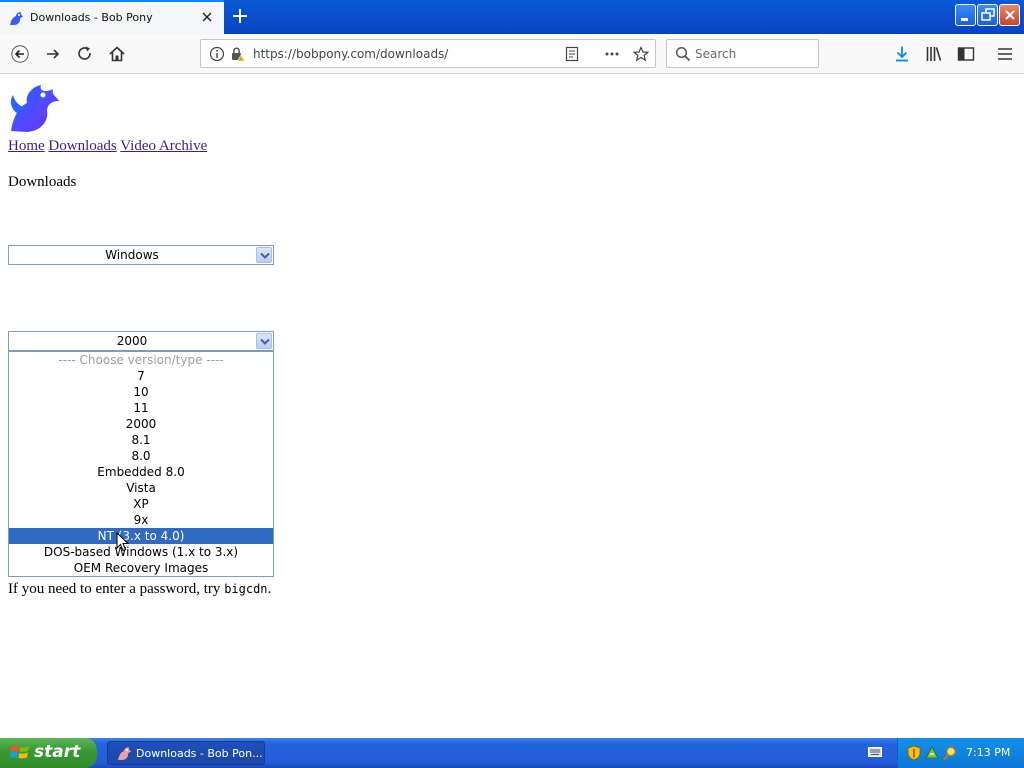 The width and height of the screenshot is (1024, 768). I want to click on dropdown-option: 10, so click(141, 392).